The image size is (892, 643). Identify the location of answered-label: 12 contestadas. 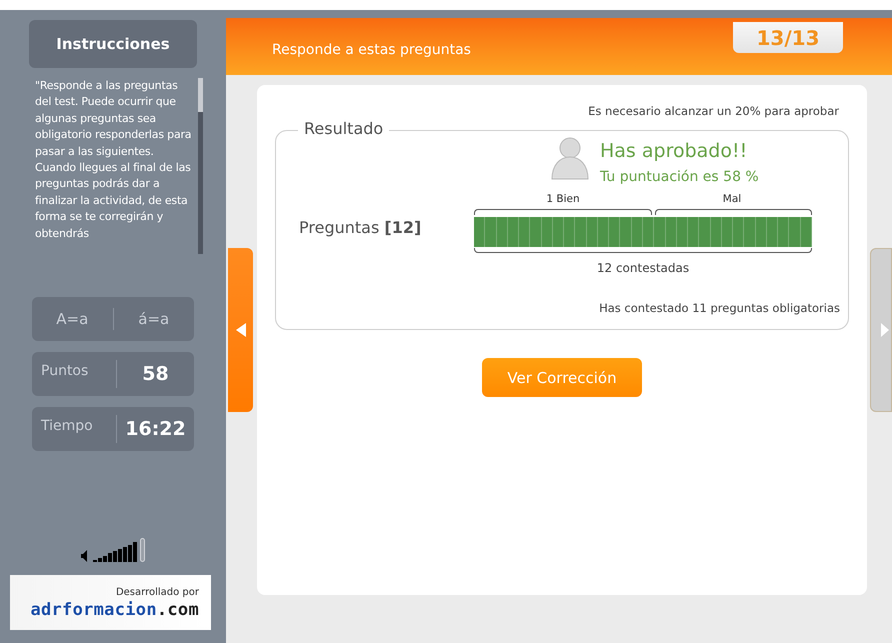
(643, 268).